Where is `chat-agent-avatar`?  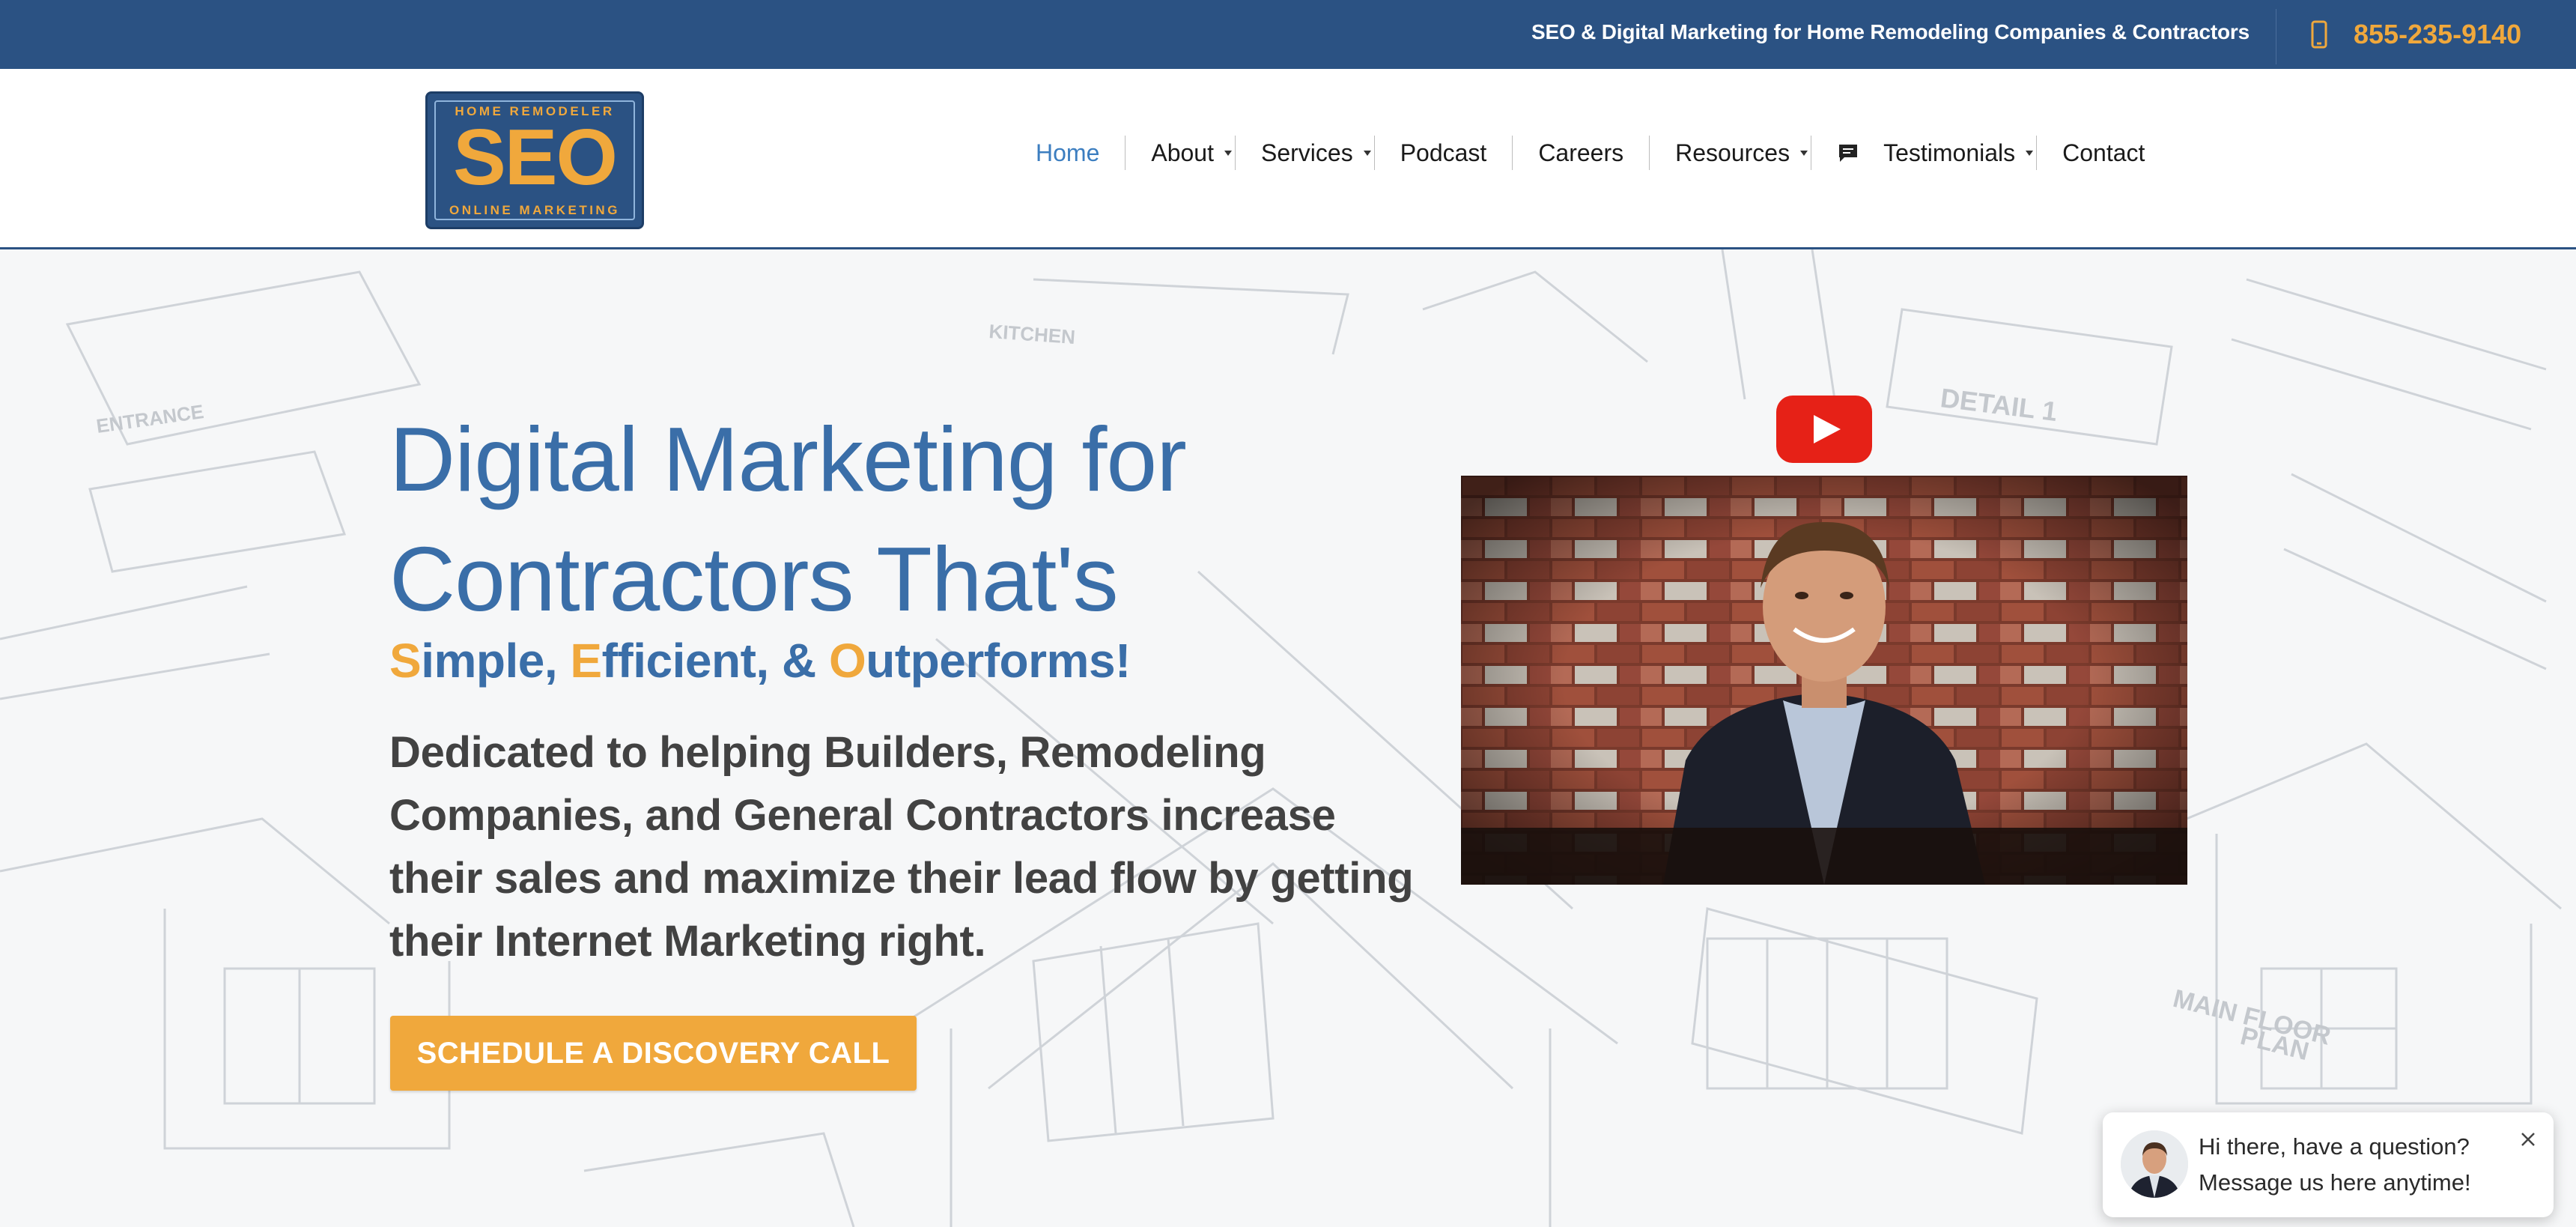 chat-agent-avatar is located at coordinates (2154, 1164).